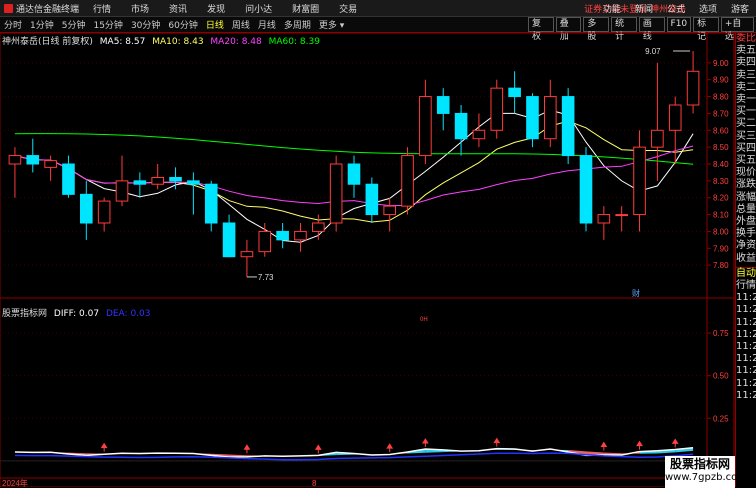 The width and height of the screenshot is (756, 488). What do you see at coordinates (721, 130) in the screenshot?
I see `price-tick-label: 8.60` at bounding box center [721, 130].